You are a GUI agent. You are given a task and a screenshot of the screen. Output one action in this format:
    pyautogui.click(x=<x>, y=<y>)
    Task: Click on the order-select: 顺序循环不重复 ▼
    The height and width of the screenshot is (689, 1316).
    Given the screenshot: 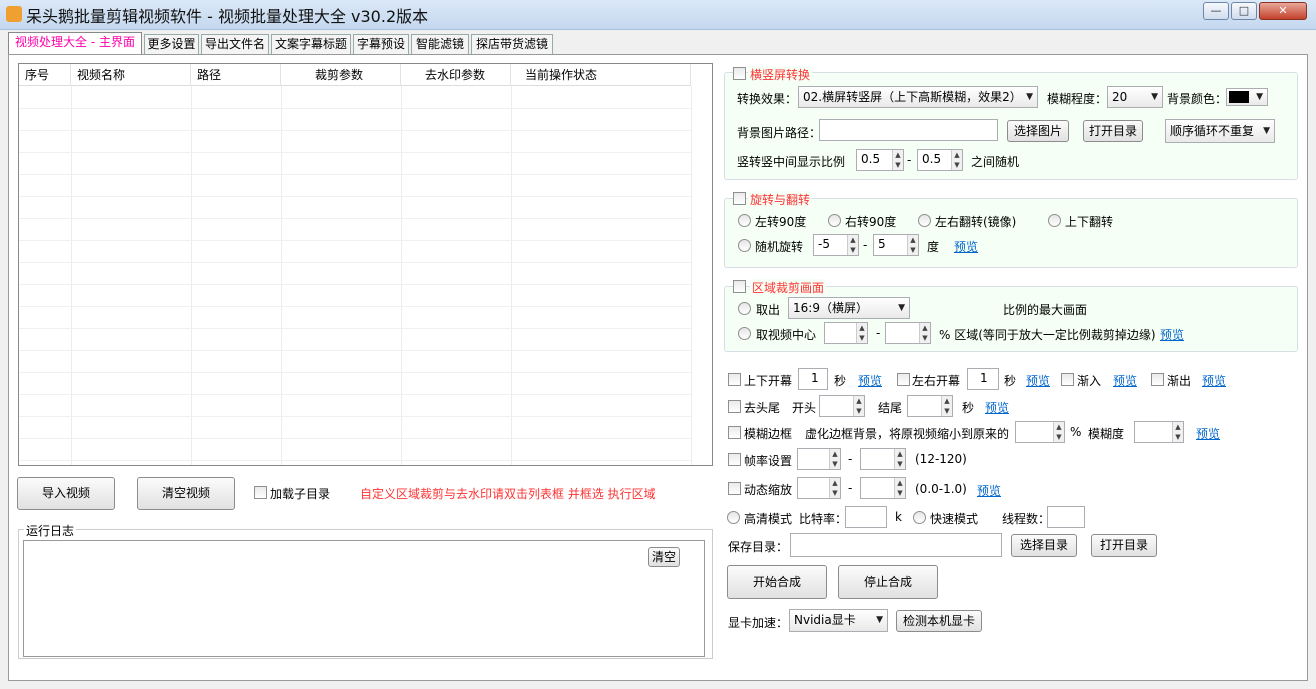 What is the action you would take?
    pyautogui.click(x=1220, y=131)
    